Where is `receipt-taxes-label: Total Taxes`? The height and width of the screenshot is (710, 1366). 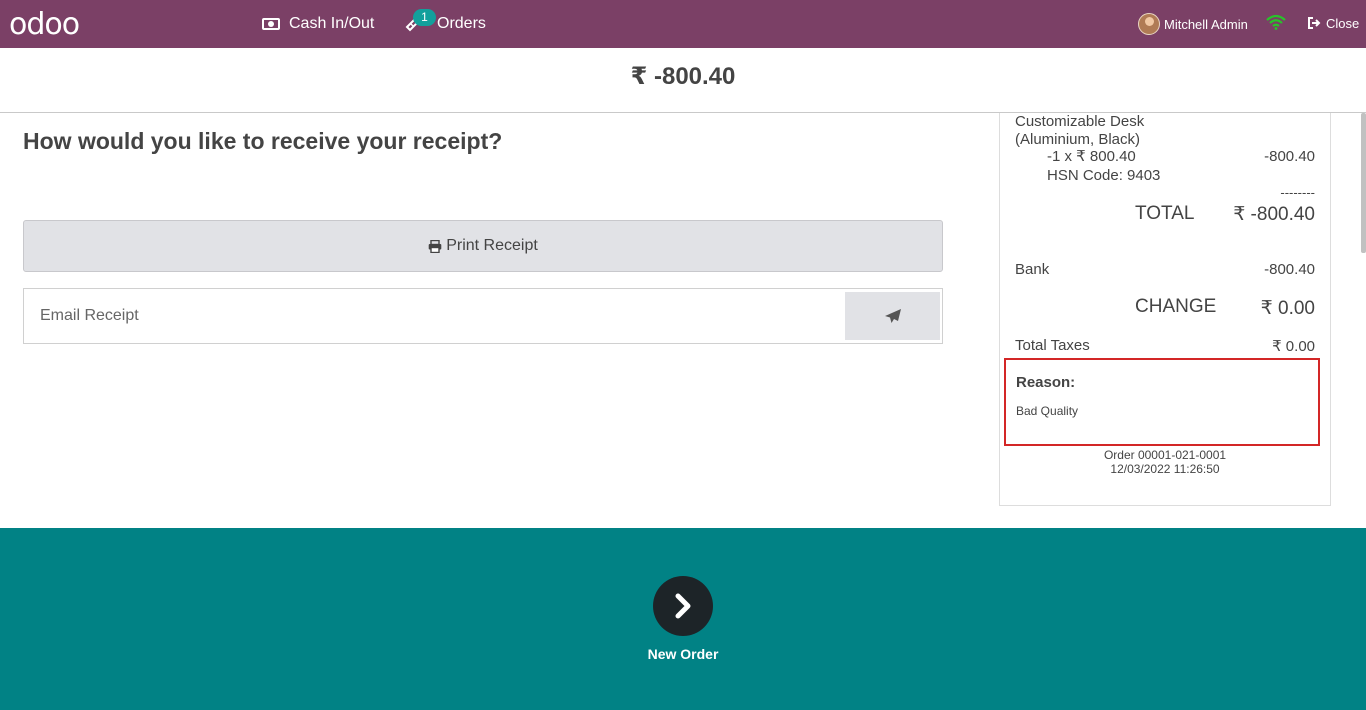
receipt-taxes-label: Total Taxes is located at coordinates (1052, 345).